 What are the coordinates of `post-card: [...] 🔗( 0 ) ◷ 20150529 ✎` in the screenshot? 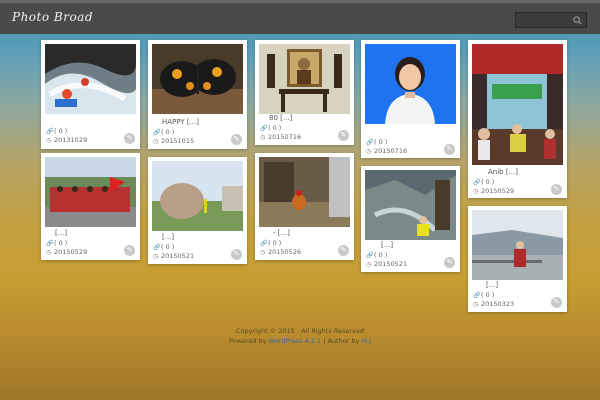 It's located at (90, 206).